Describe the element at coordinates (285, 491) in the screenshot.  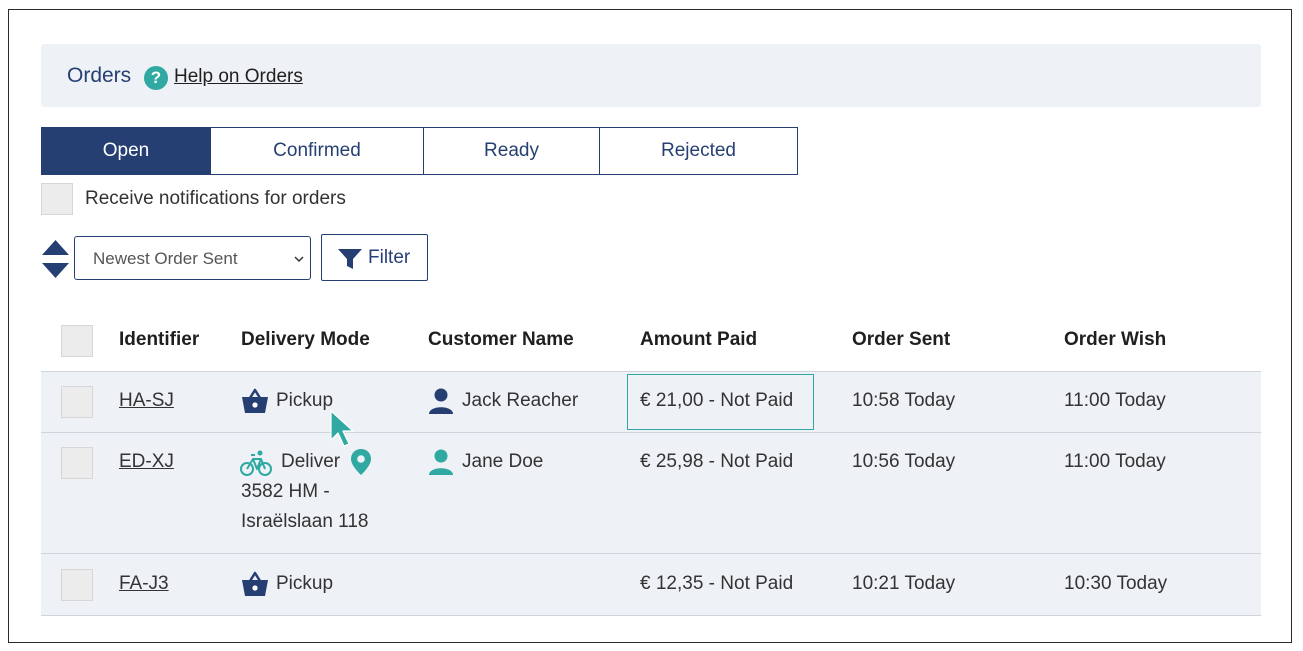
I see `delivery-address-line: 3582 HM -` at that location.